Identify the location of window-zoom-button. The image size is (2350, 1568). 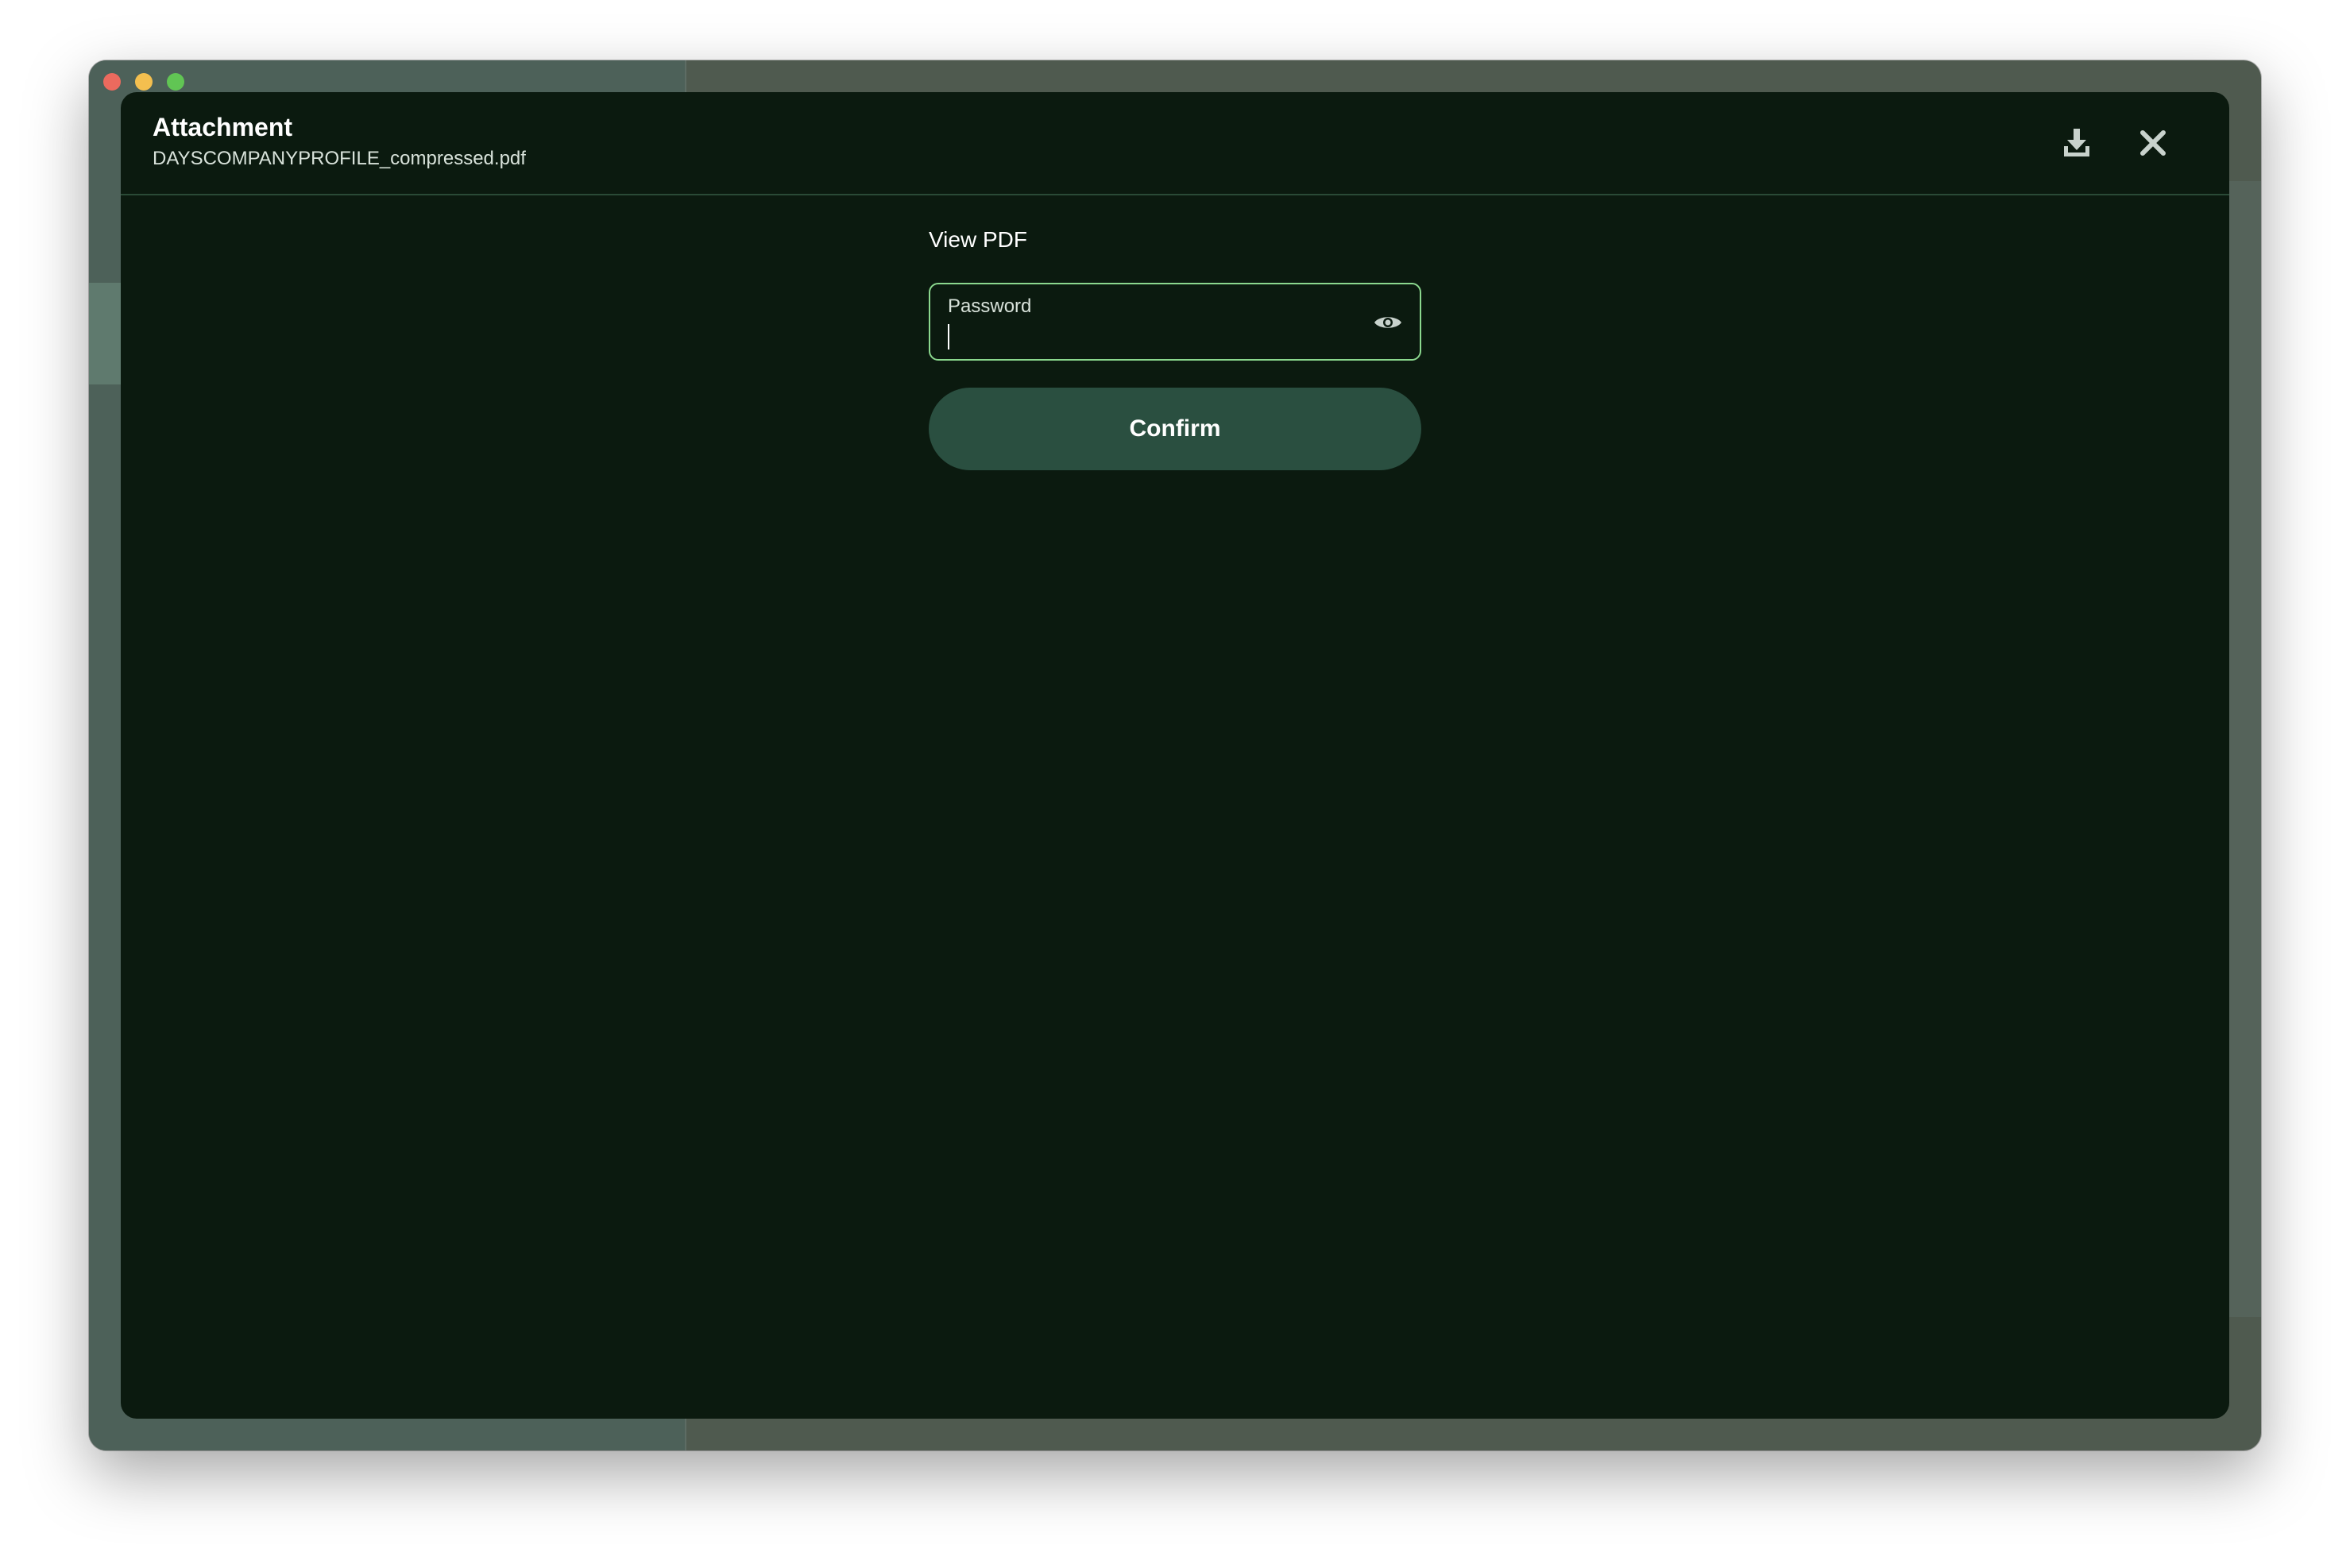
(176, 82).